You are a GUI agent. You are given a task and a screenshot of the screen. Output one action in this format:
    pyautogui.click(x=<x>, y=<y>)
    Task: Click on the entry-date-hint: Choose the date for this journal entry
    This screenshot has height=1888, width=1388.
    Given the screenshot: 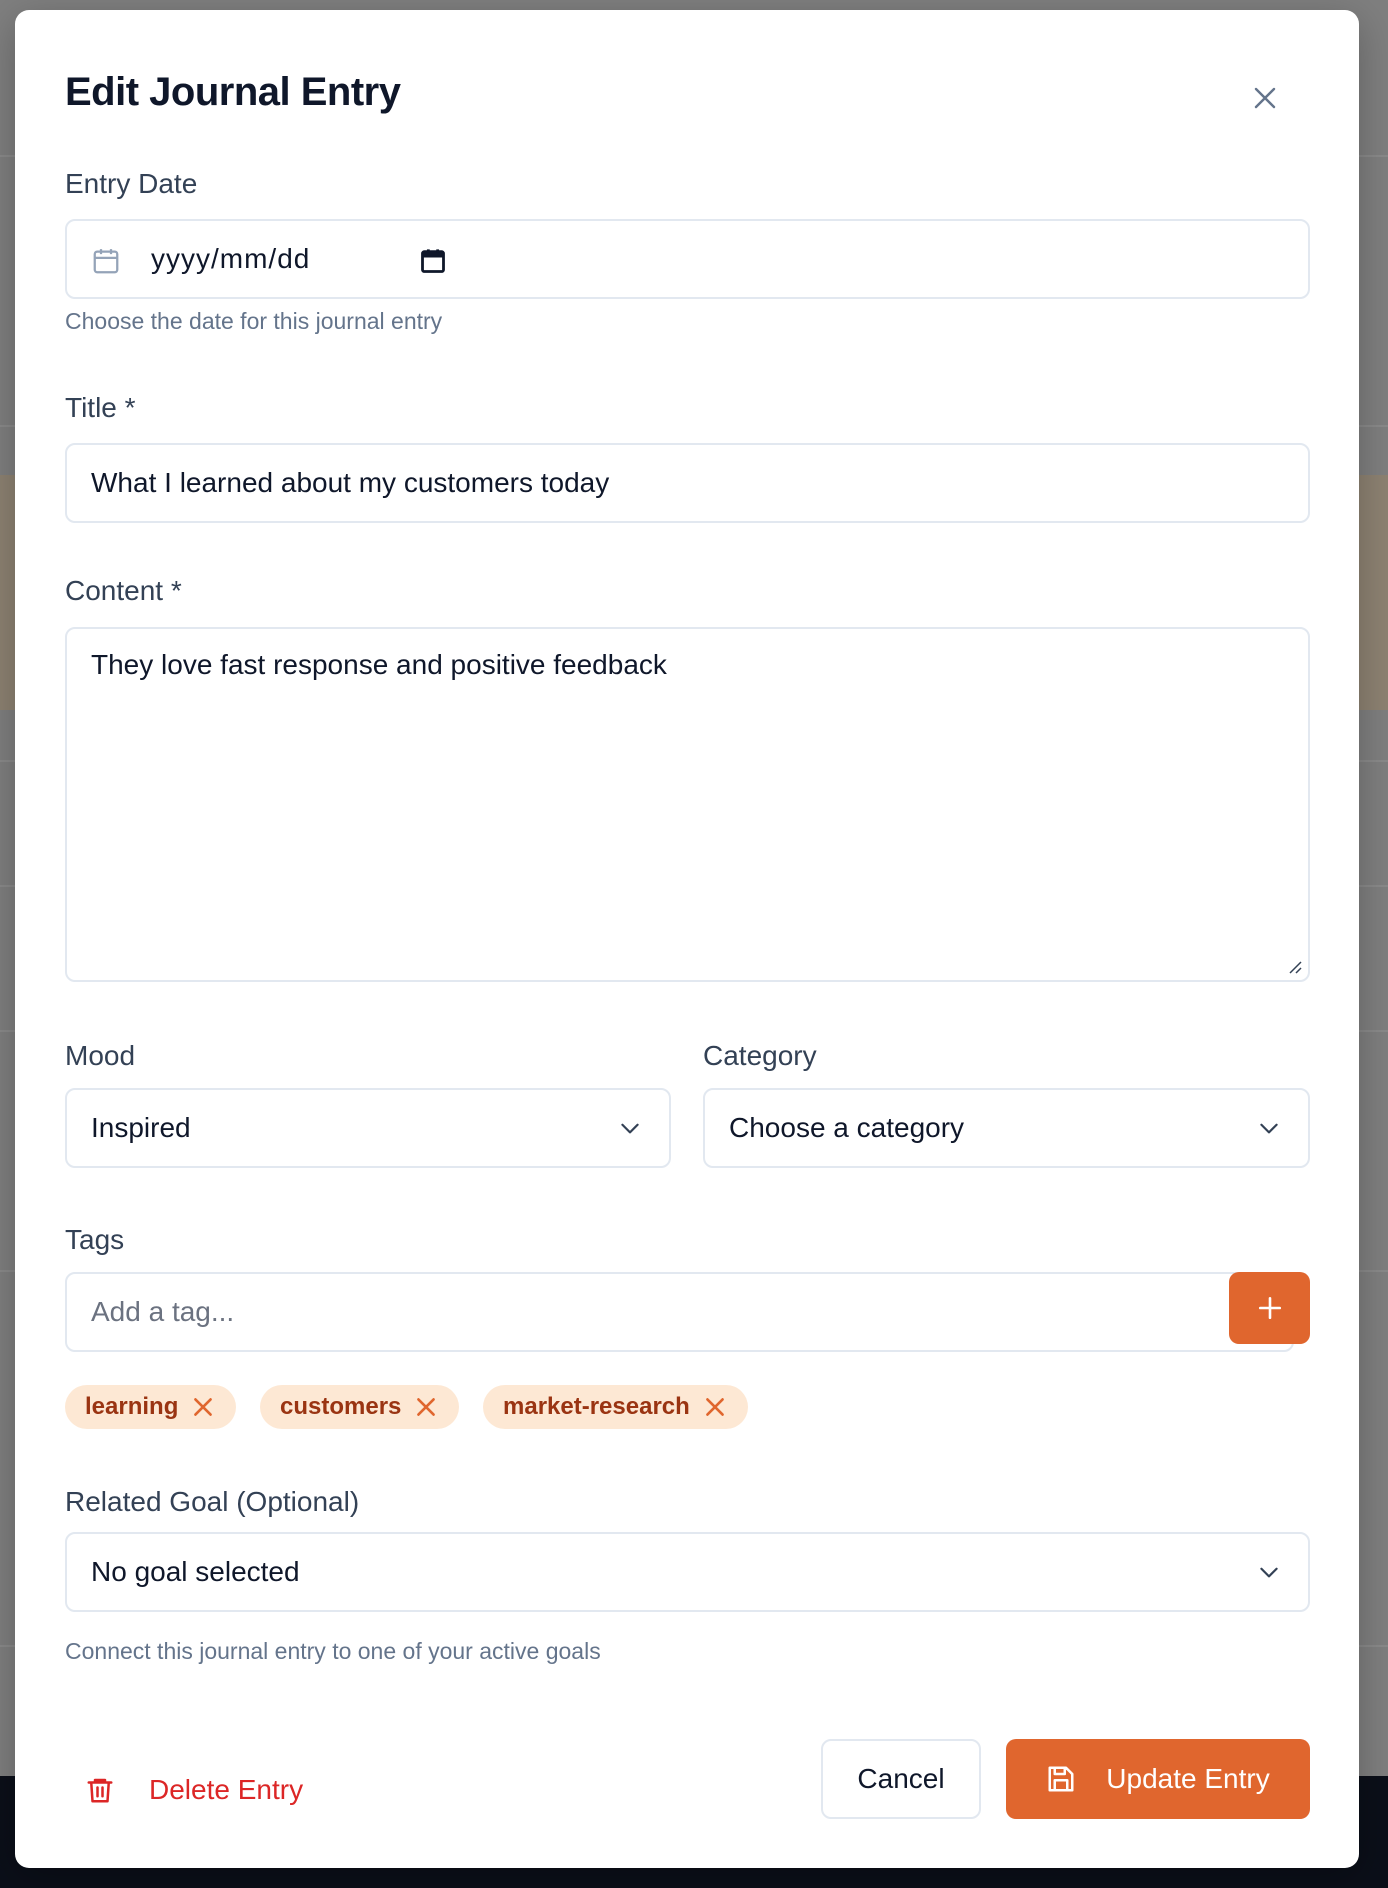 What is the action you would take?
    pyautogui.click(x=254, y=321)
    